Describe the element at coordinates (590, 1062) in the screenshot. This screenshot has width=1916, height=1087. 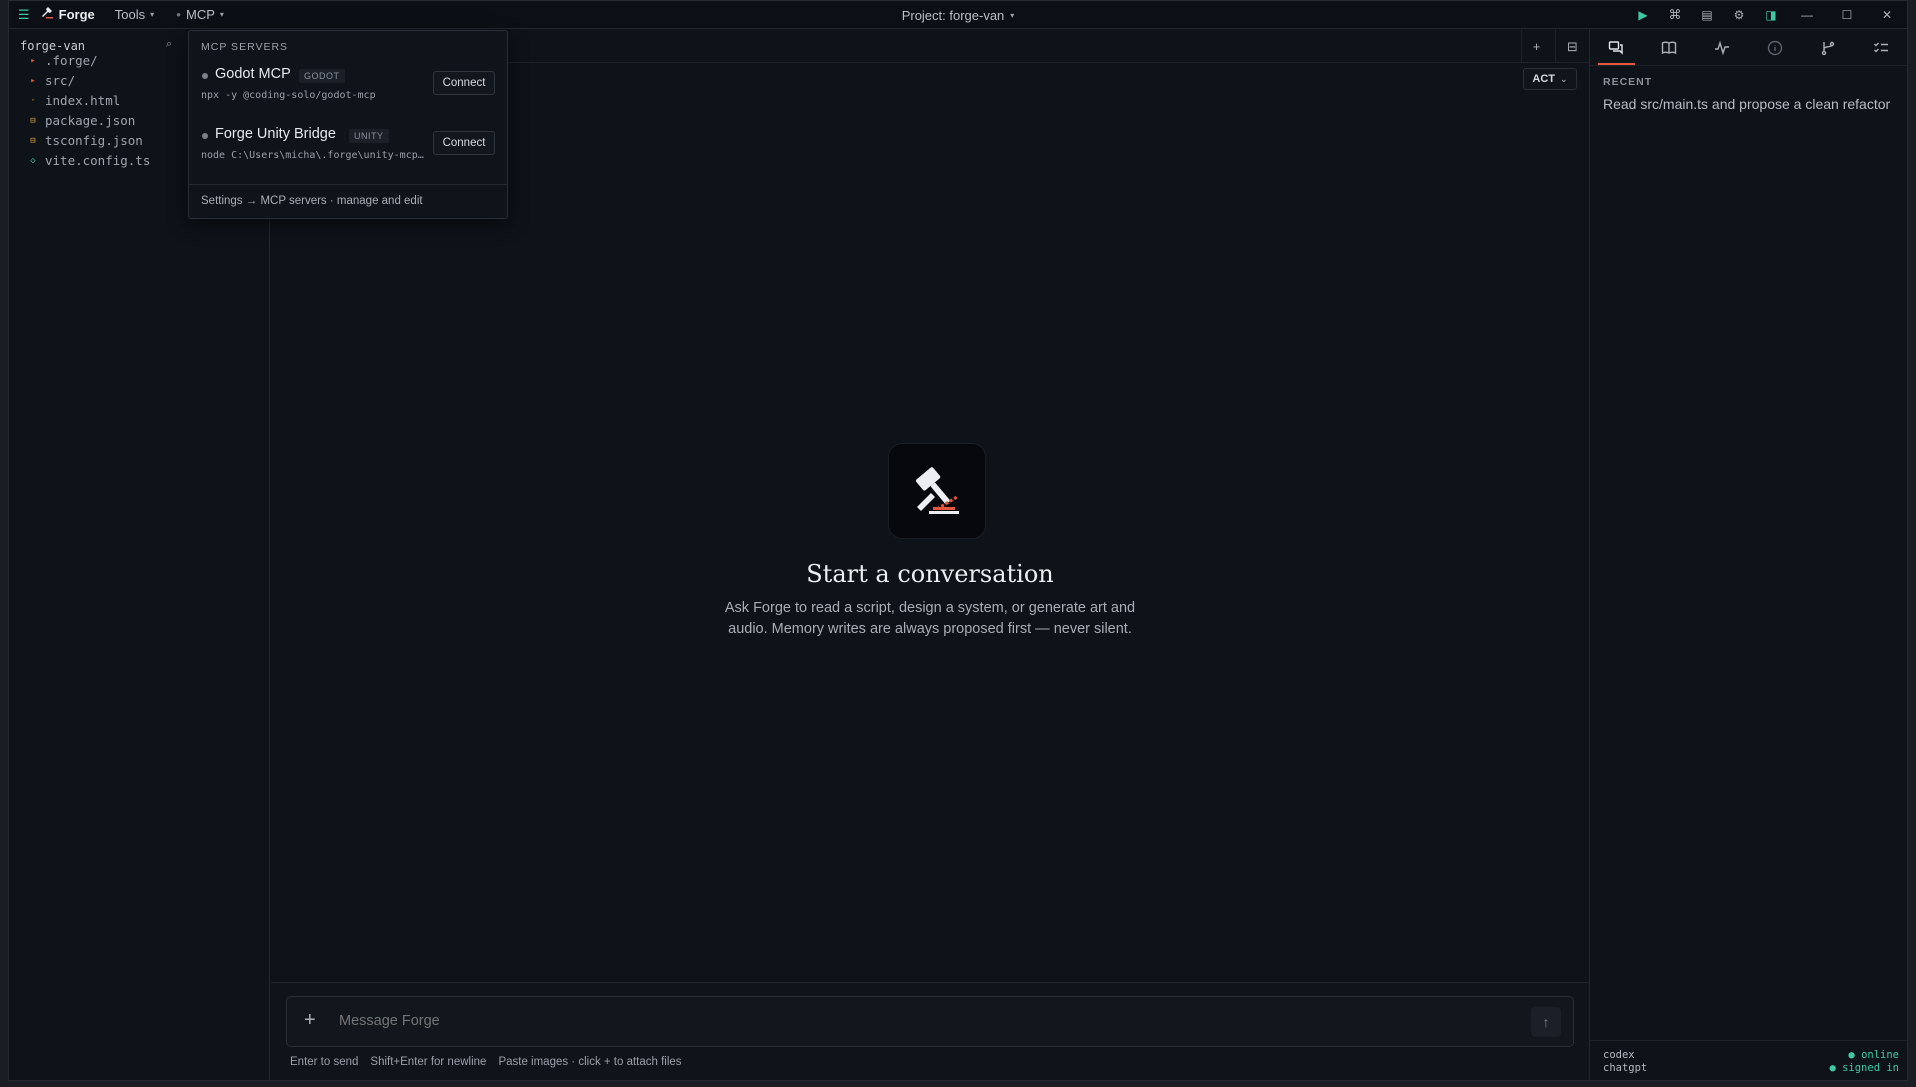
I see `hint-text: Paste images · click + to attach files` at that location.